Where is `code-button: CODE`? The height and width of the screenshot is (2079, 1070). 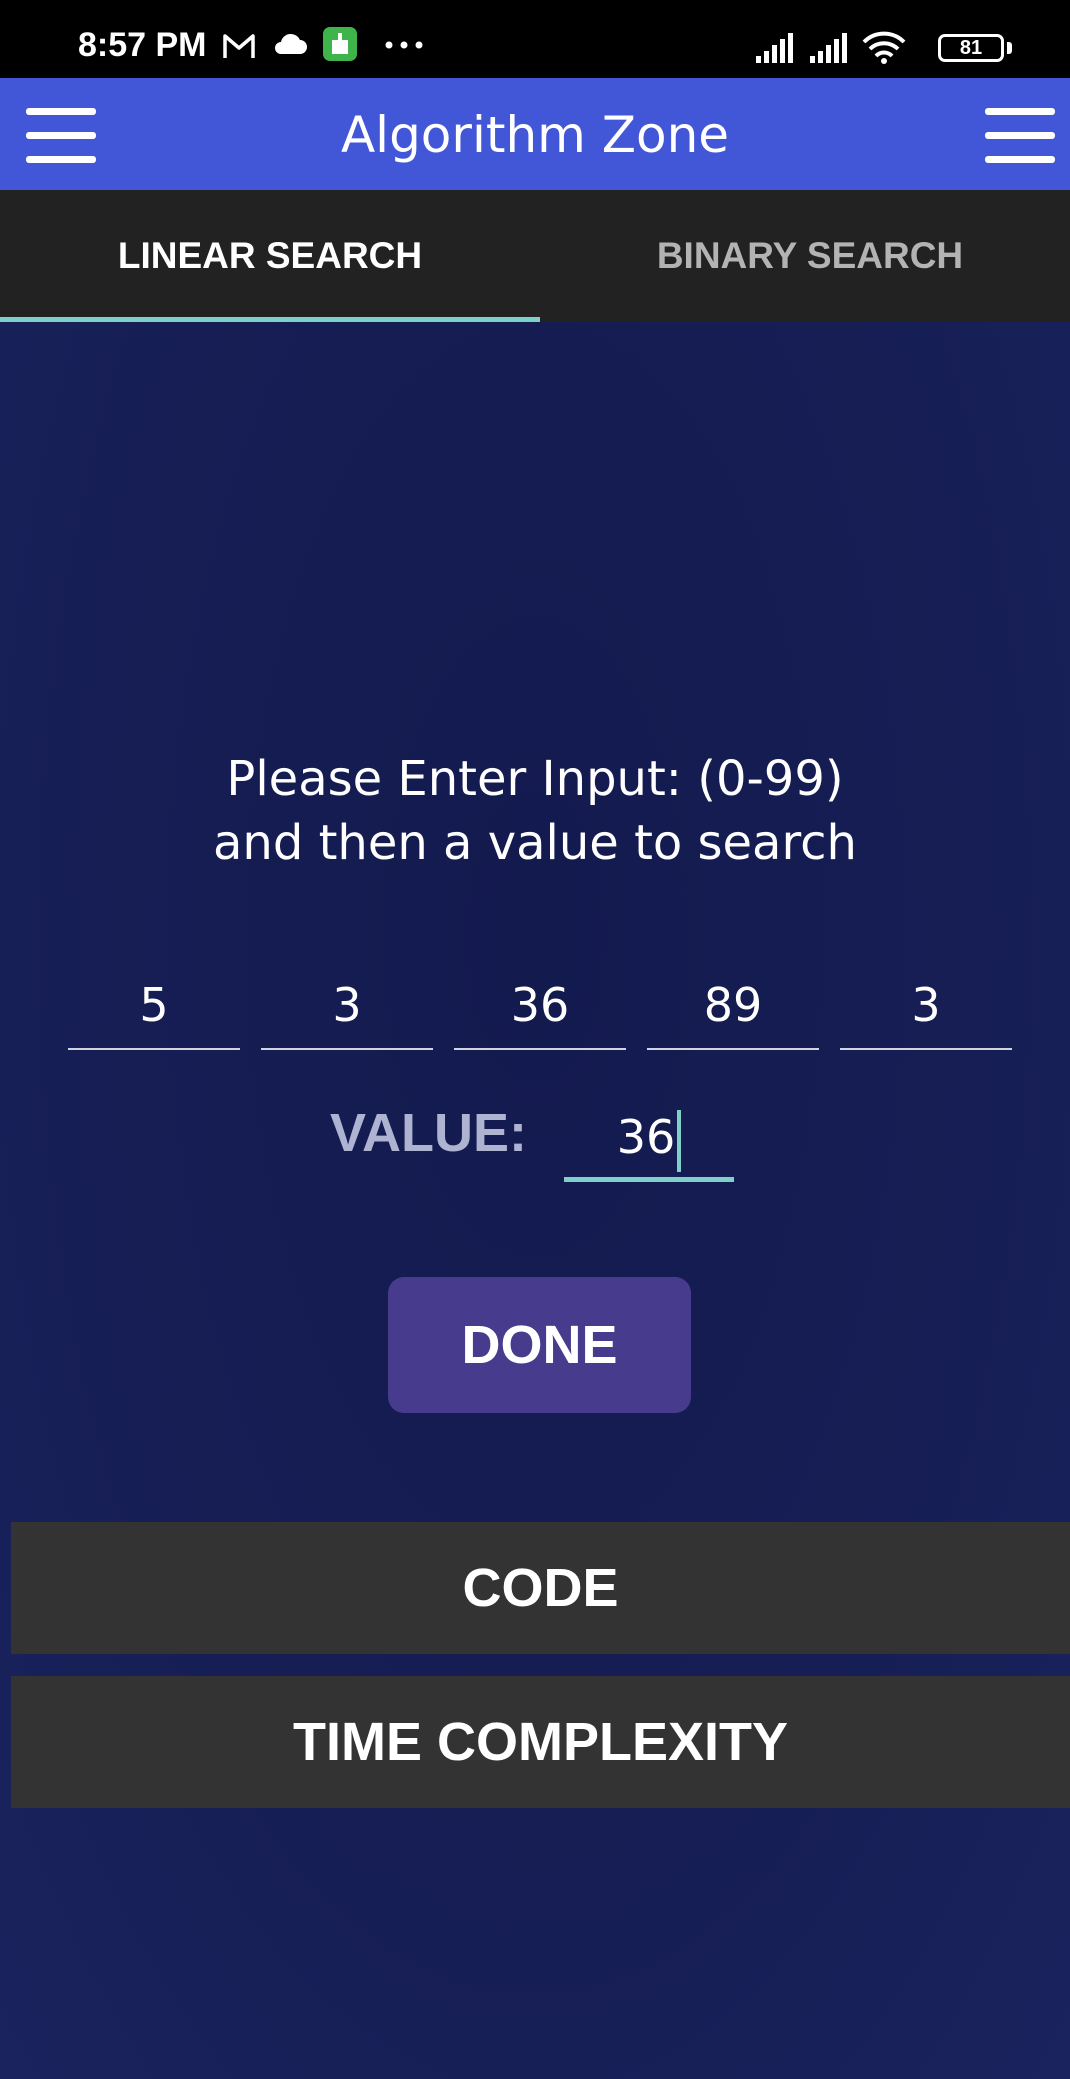 code-button: CODE is located at coordinates (540, 1588).